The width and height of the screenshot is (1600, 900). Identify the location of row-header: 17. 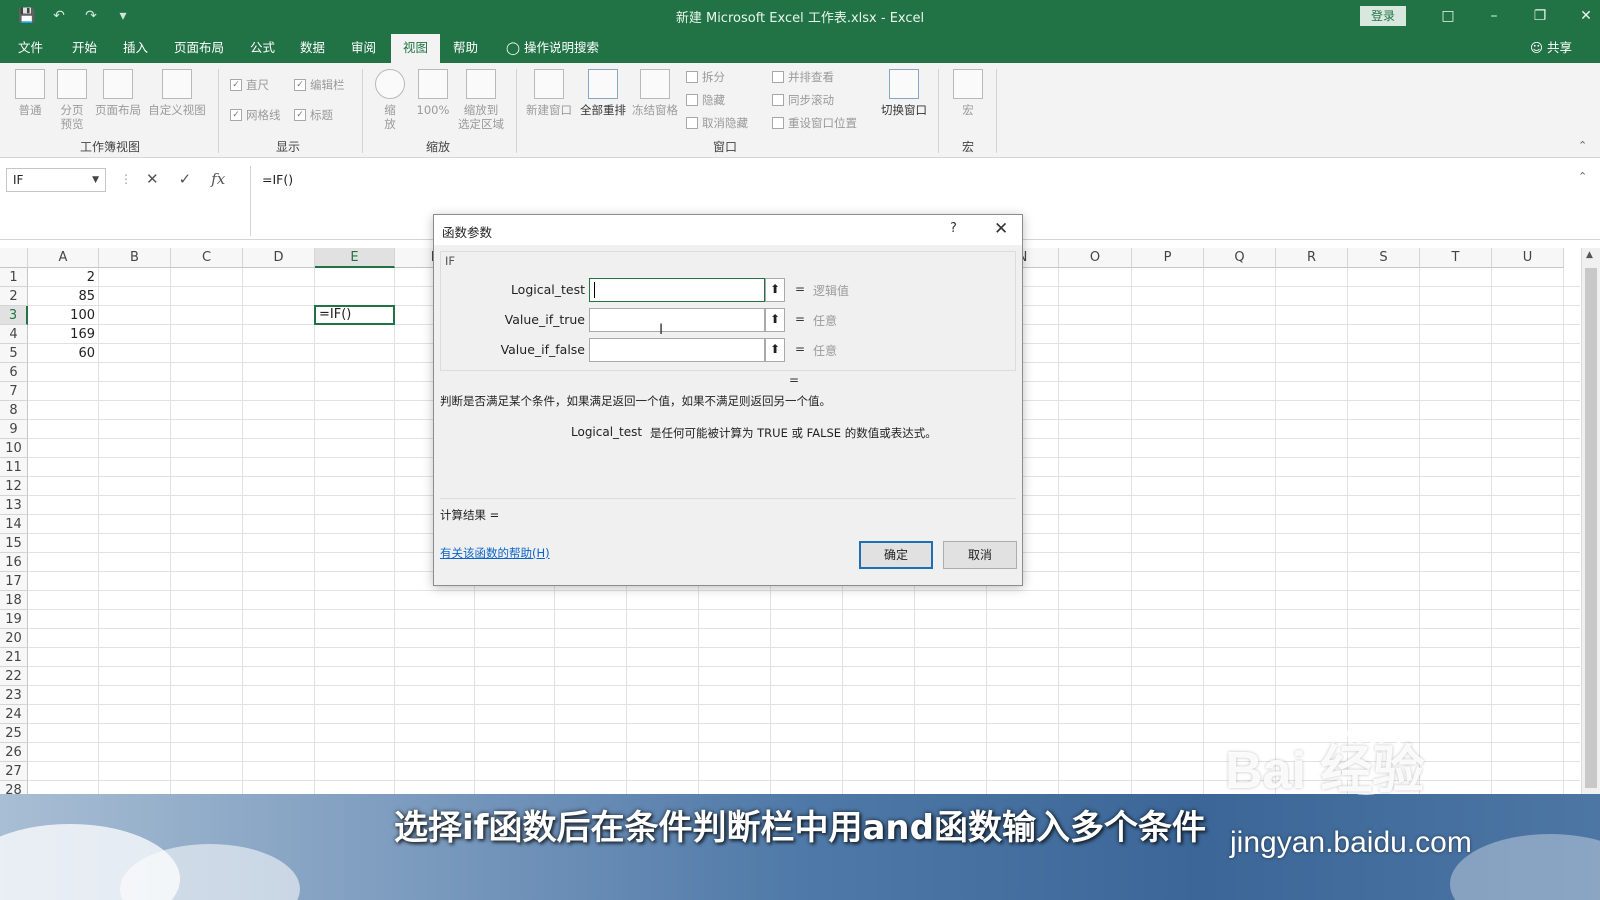
(14, 581).